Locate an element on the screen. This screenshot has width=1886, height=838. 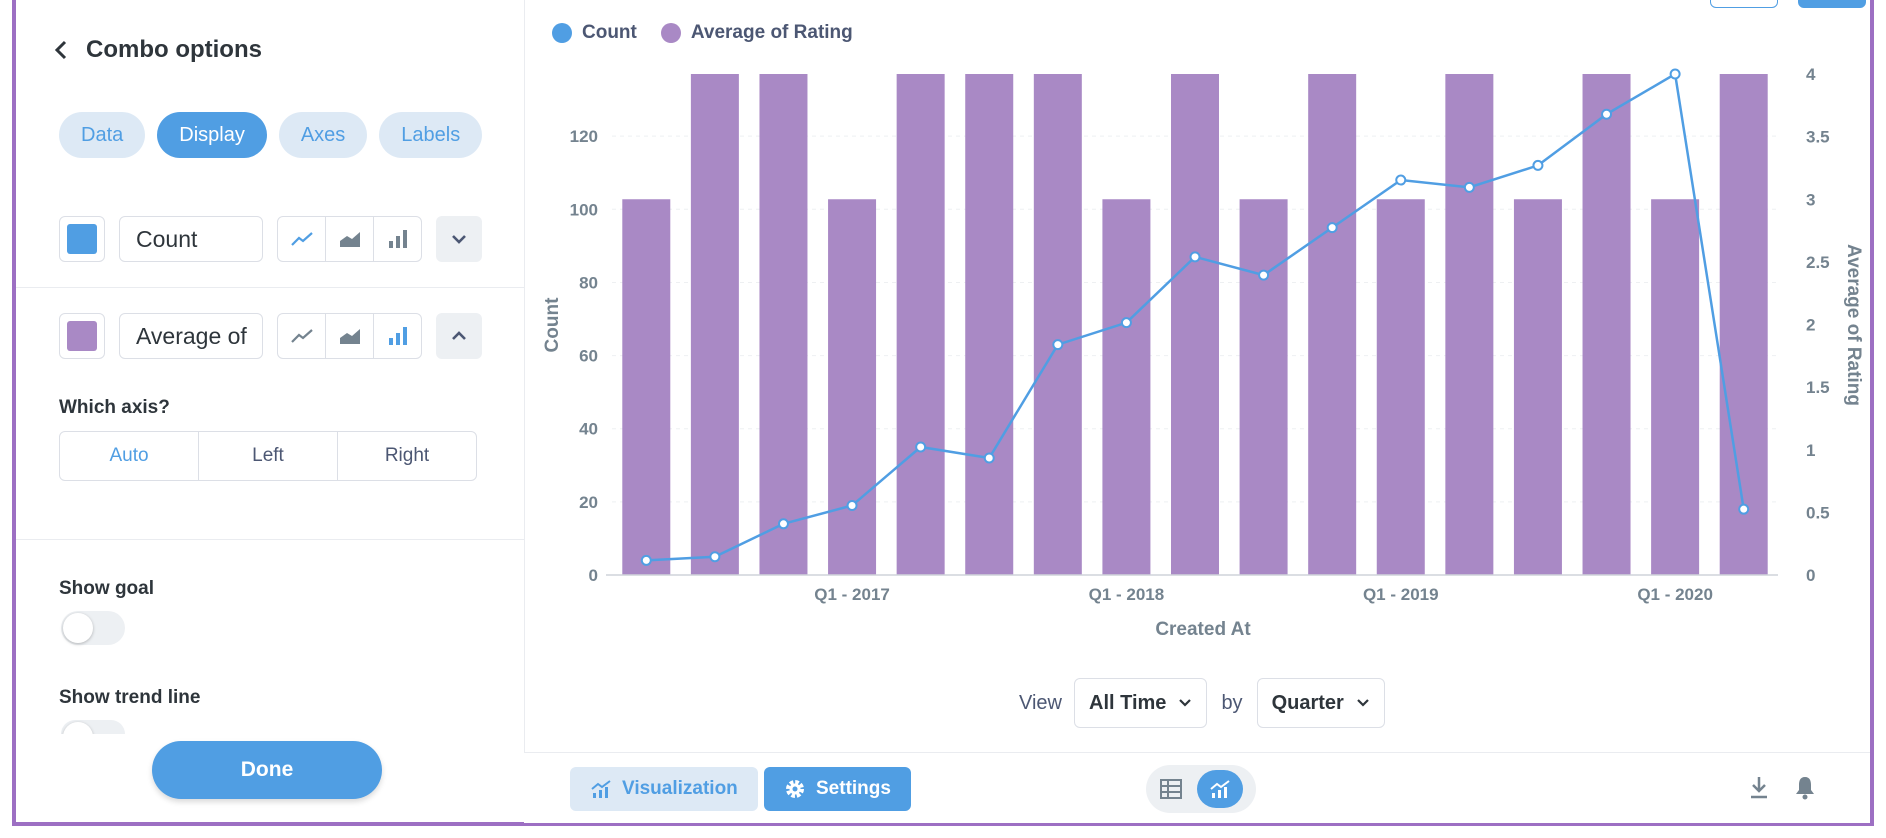
x-axis-title: Created At is located at coordinates (1203, 629).